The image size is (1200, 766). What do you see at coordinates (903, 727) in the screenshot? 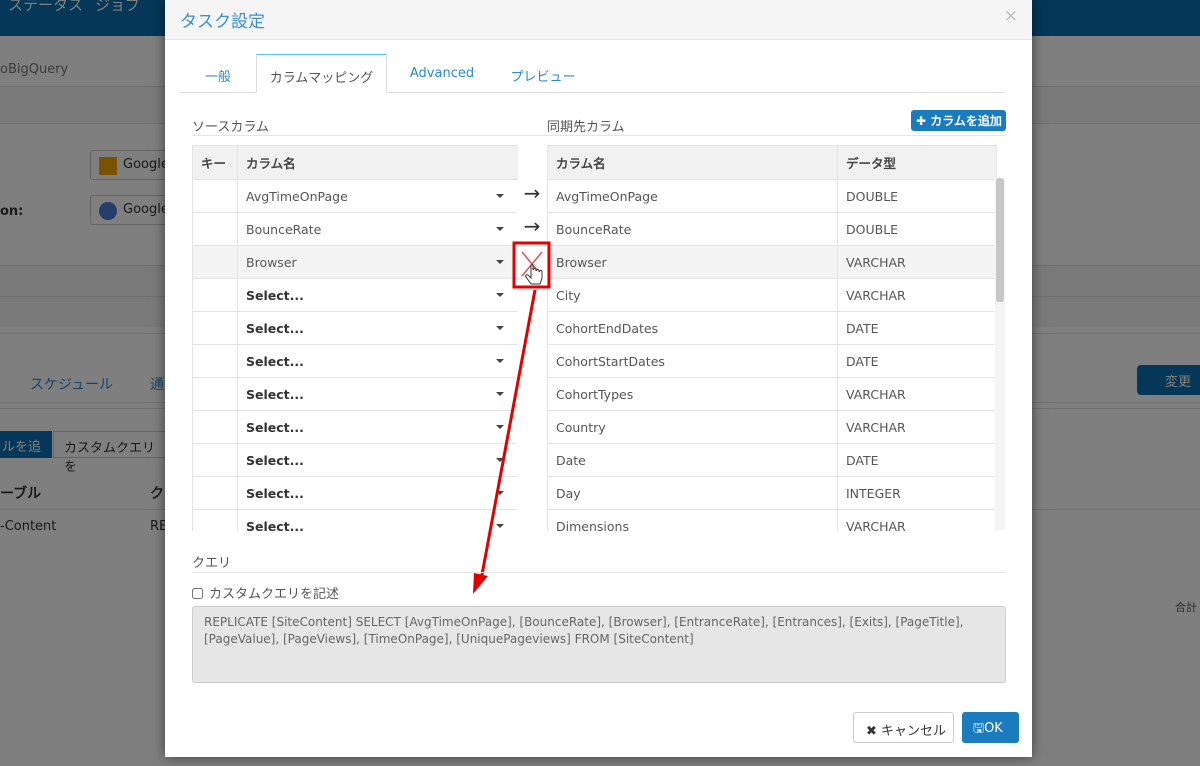
I see `cancel-button: ✖ キャンセル` at bounding box center [903, 727].